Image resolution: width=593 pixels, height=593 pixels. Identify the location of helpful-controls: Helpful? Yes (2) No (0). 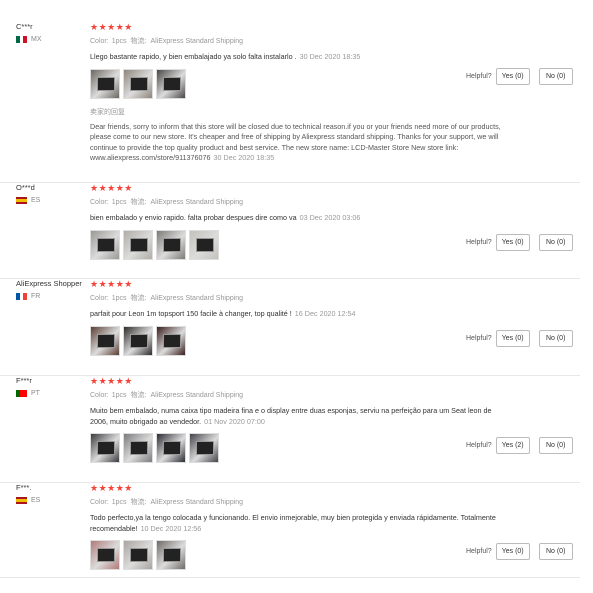
(519, 445).